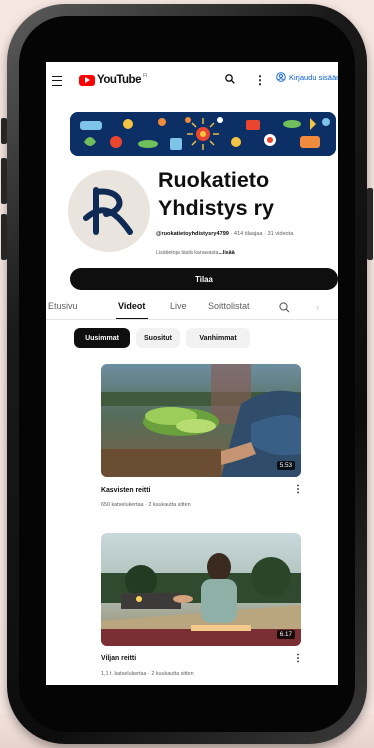 The image size is (374, 748). I want to click on channel-banner, so click(203, 134).